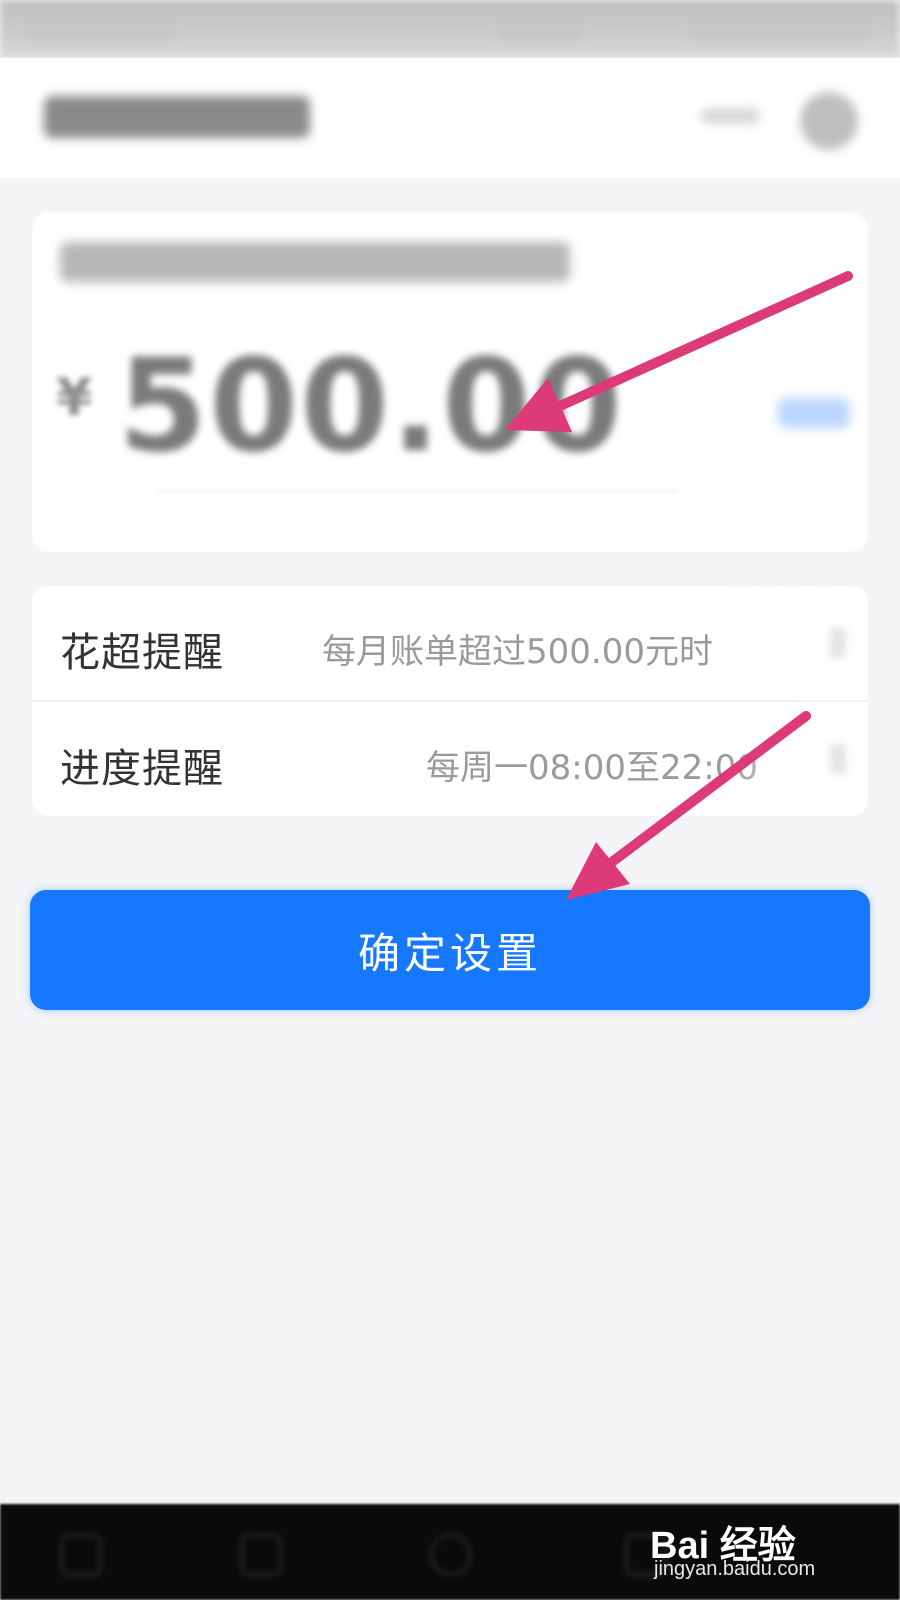 The height and width of the screenshot is (1600, 900). I want to click on overspend-reminder-value: 每月账单超过500.00元时, so click(517, 652).